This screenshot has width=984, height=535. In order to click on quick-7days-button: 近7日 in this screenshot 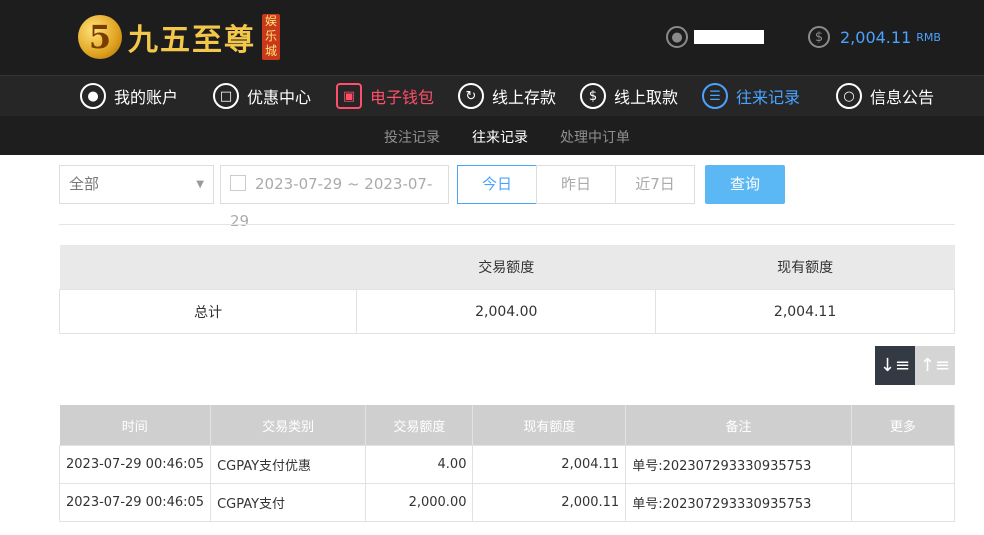, I will do `click(655, 184)`.